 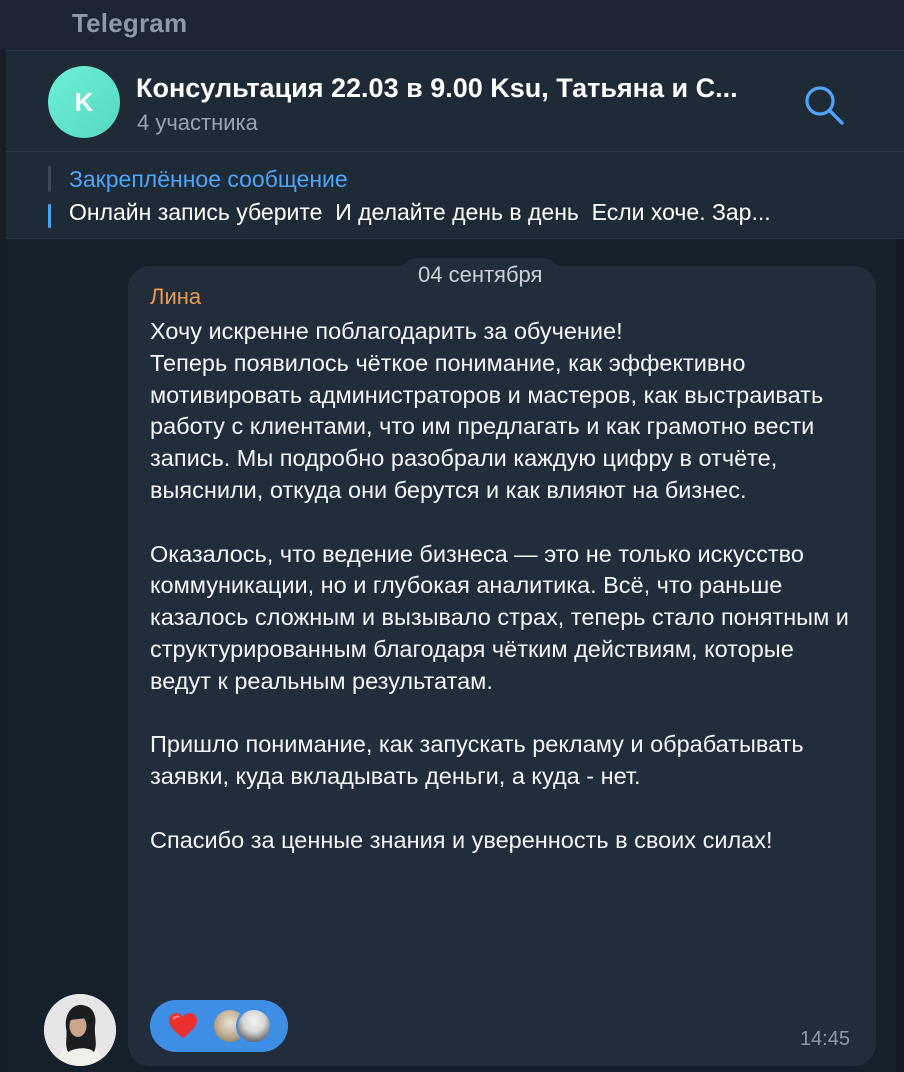 I want to click on message-time: 14:45, so click(x=824, y=1039).